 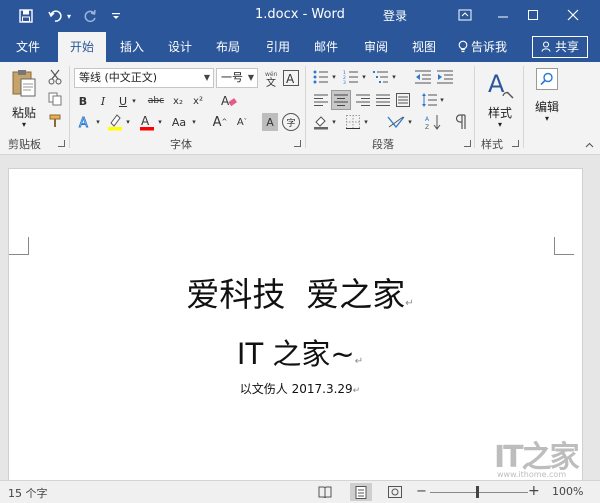 What do you see at coordinates (321, 122) in the screenshot?
I see `shading-icon` at bounding box center [321, 122].